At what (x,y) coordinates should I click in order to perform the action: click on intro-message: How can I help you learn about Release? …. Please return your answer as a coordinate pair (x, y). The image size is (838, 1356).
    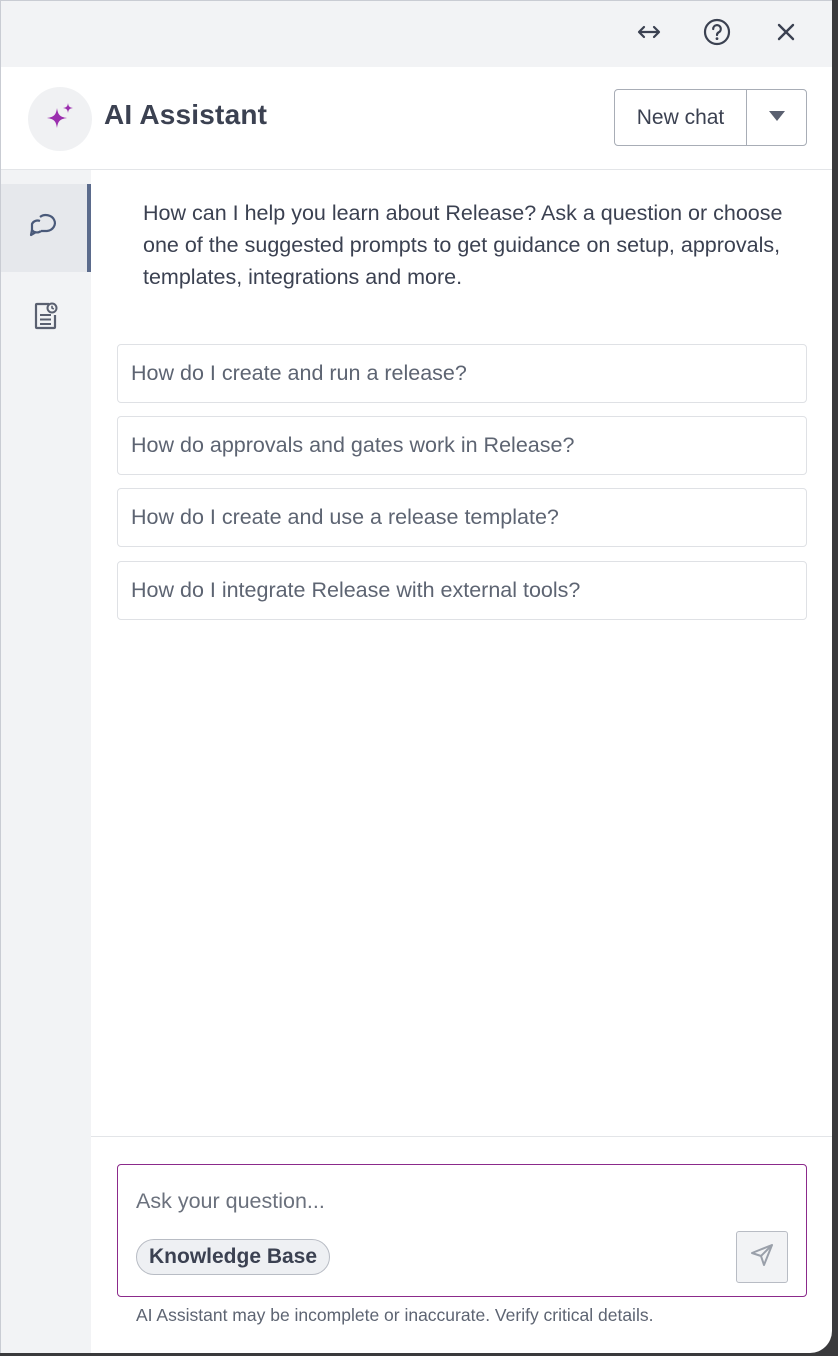
    Looking at the image, I should click on (463, 245).